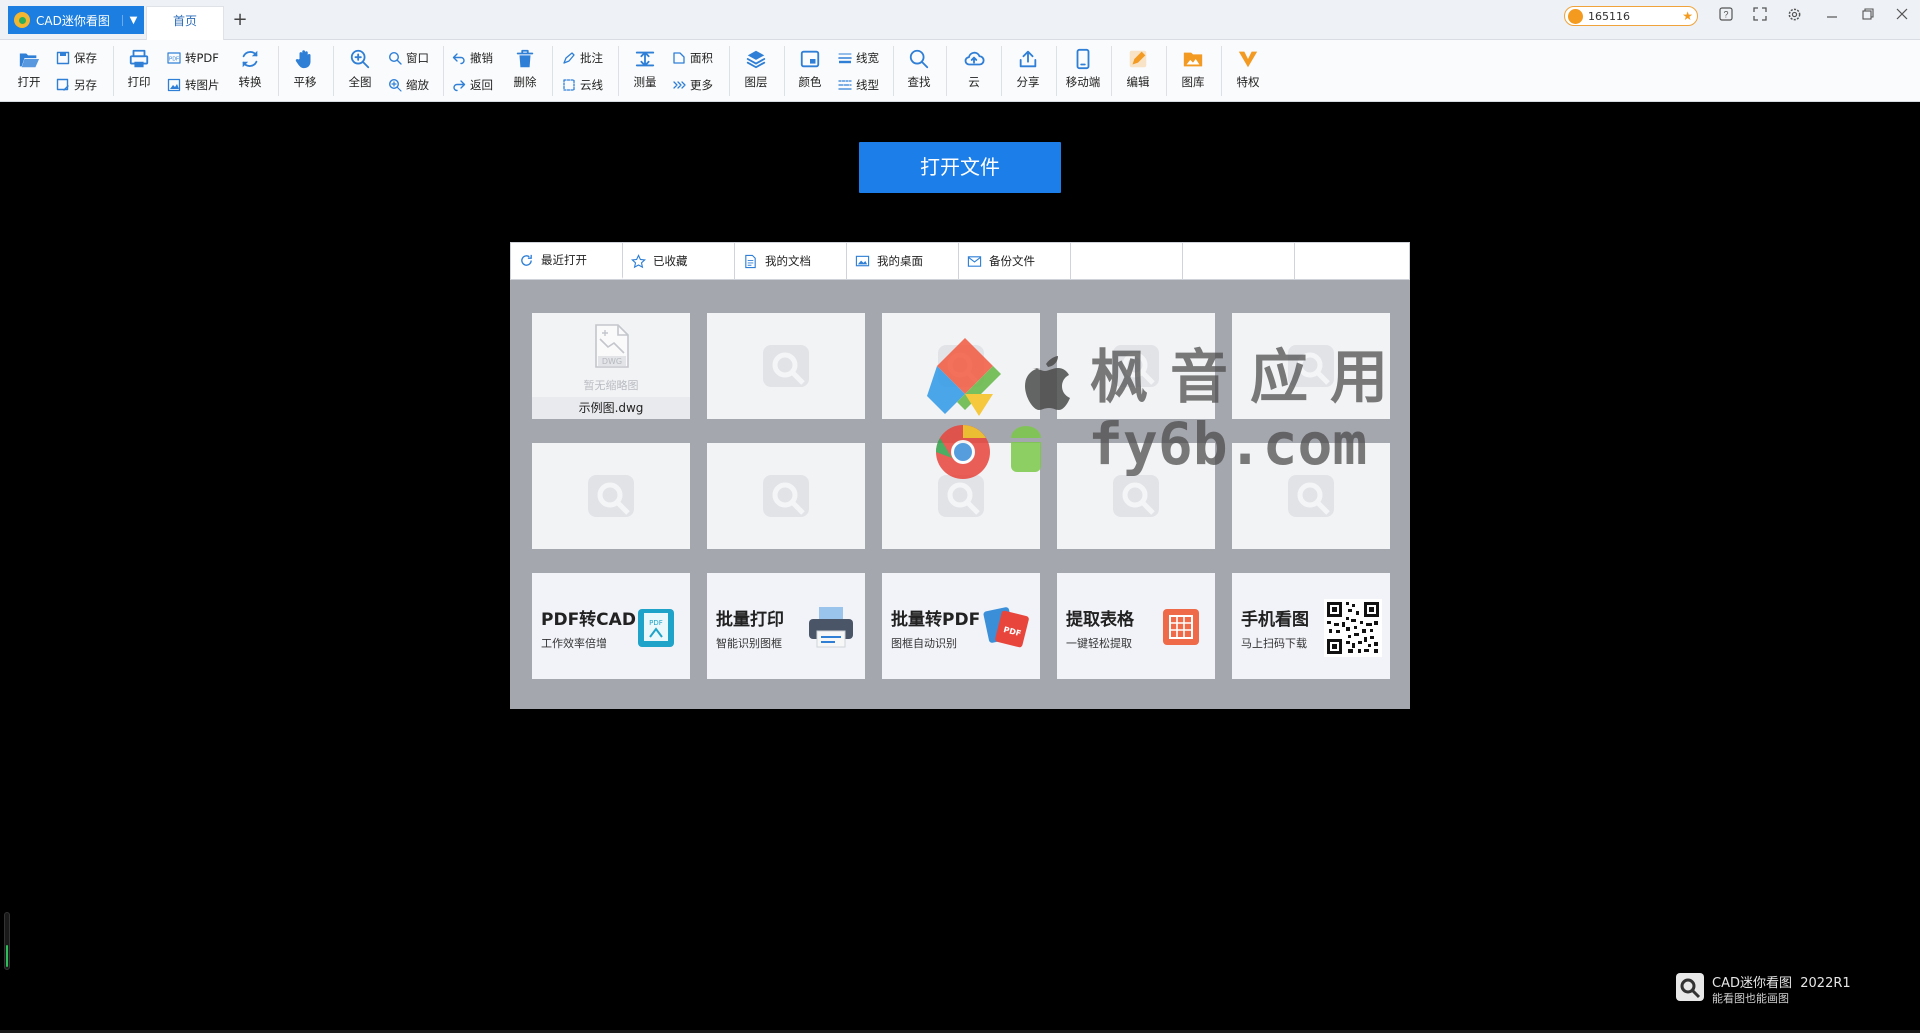 Image resolution: width=1920 pixels, height=1033 pixels. Describe the element at coordinates (1006, 627) in the screenshot. I see `pdf-stack-icon: PDF` at that location.